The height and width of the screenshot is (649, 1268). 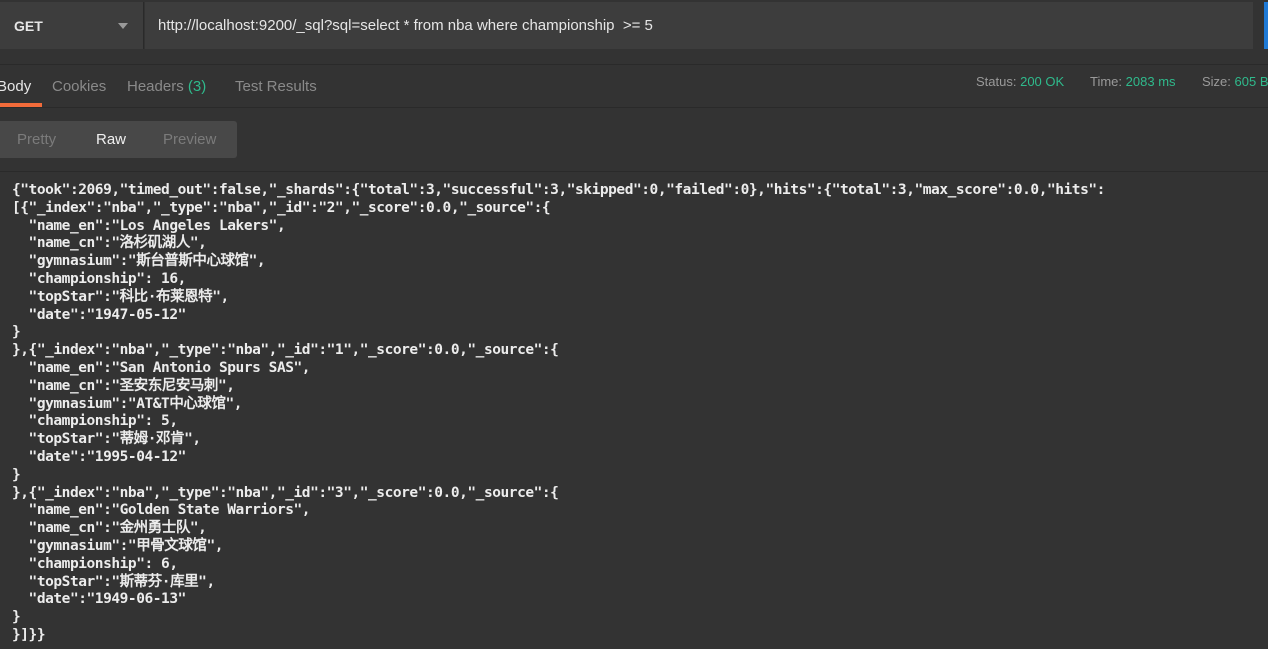 What do you see at coordinates (72, 25) in the screenshot?
I see `method-select: GET` at bounding box center [72, 25].